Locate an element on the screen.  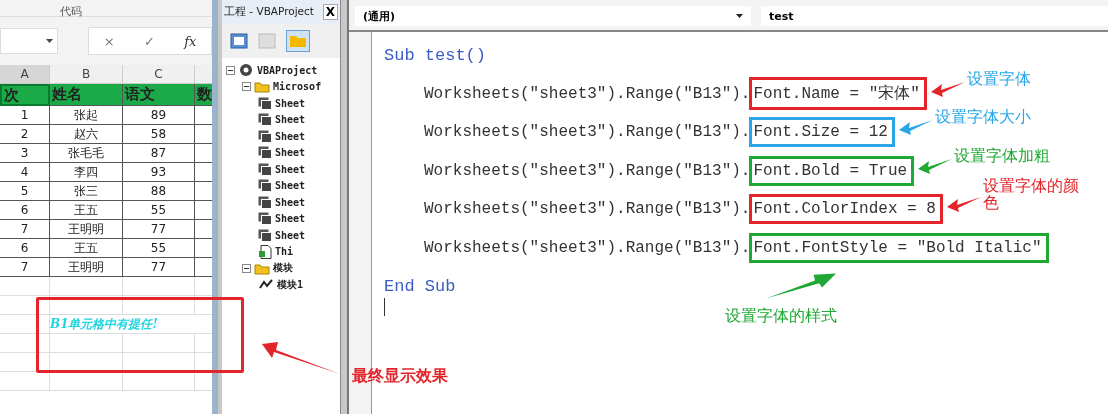
table-cell: 张毛毛 is located at coordinates (86, 153).